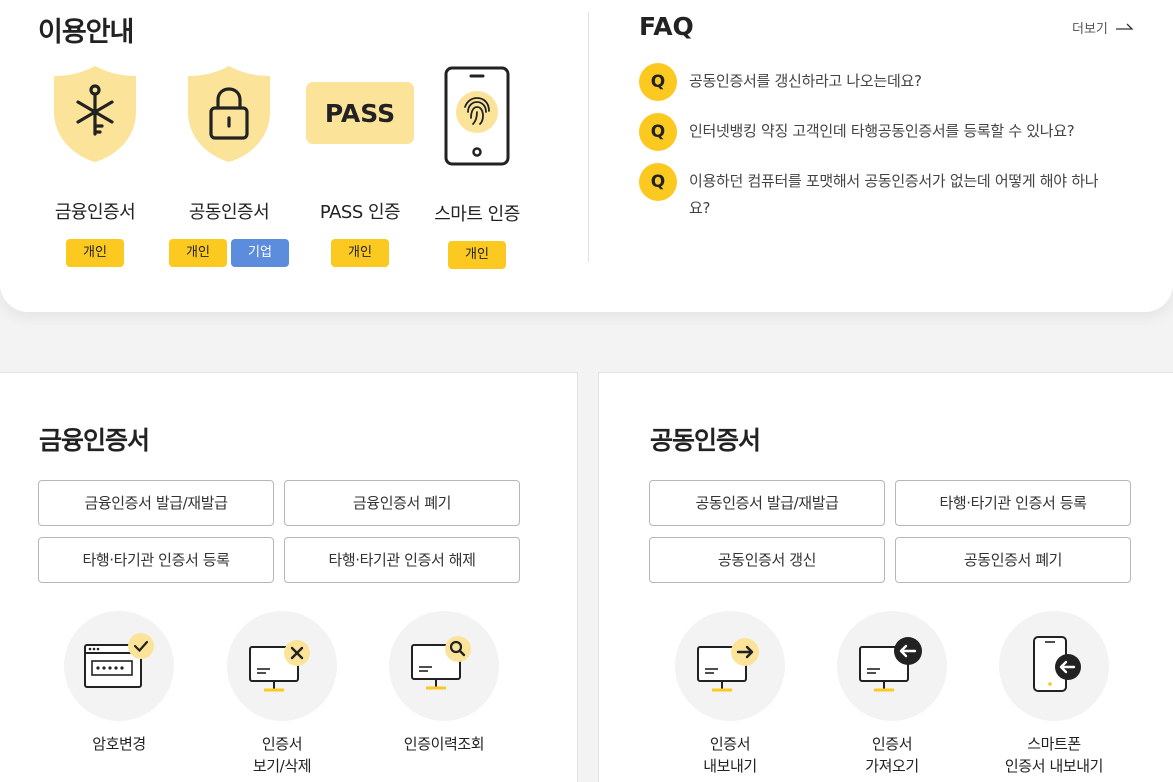 The width and height of the screenshot is (1173, 782). I want to click on cert-pass: PASS PASS 인증 개인, so click(360, 163).